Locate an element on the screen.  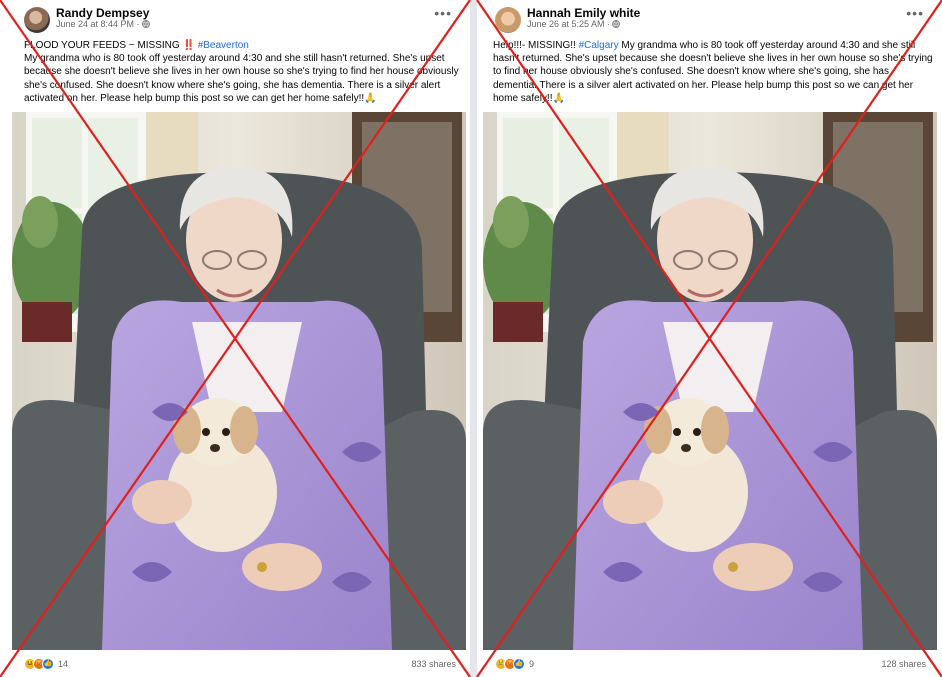
shares-count: 128 shares is located at coordinates (903, 664).